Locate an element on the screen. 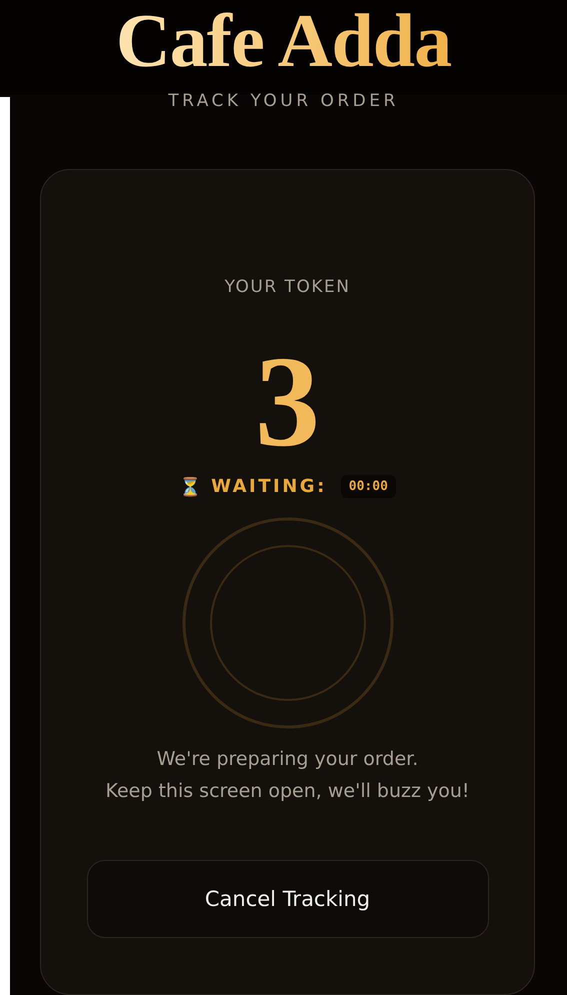  cancel-button: Cancel Tracking is located at coordinates (287, 899).